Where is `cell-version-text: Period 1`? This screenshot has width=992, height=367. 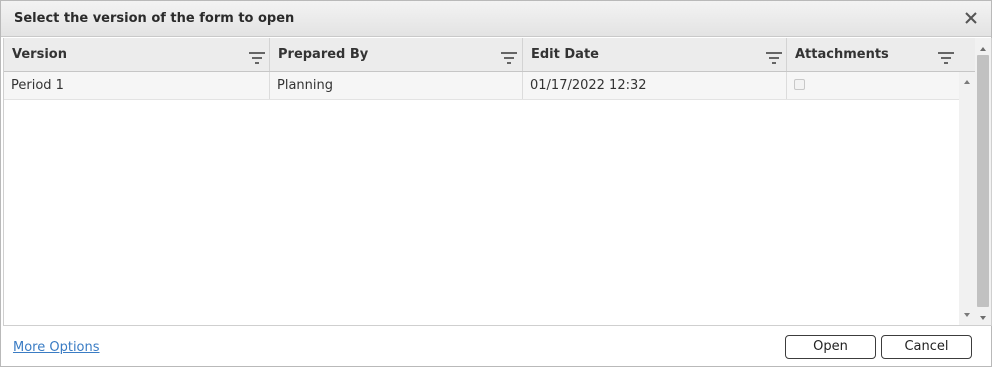 cell-version-text: Period 1 is located at coordinates (37, 85).